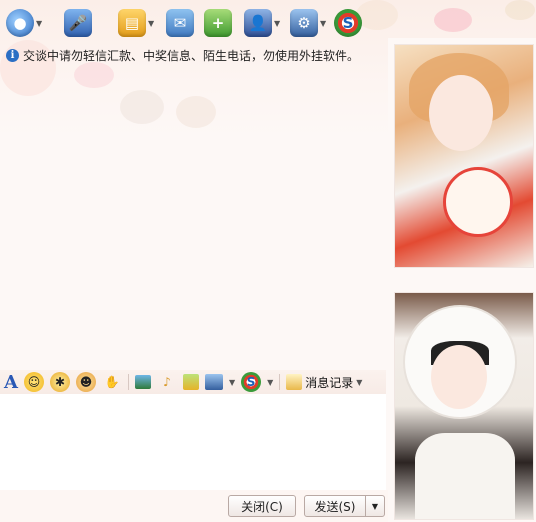  What do you see at coordinates (85, 382) in the screenshot?
I see `shake-window-icon: ☻` at bounding box center [85, 382].